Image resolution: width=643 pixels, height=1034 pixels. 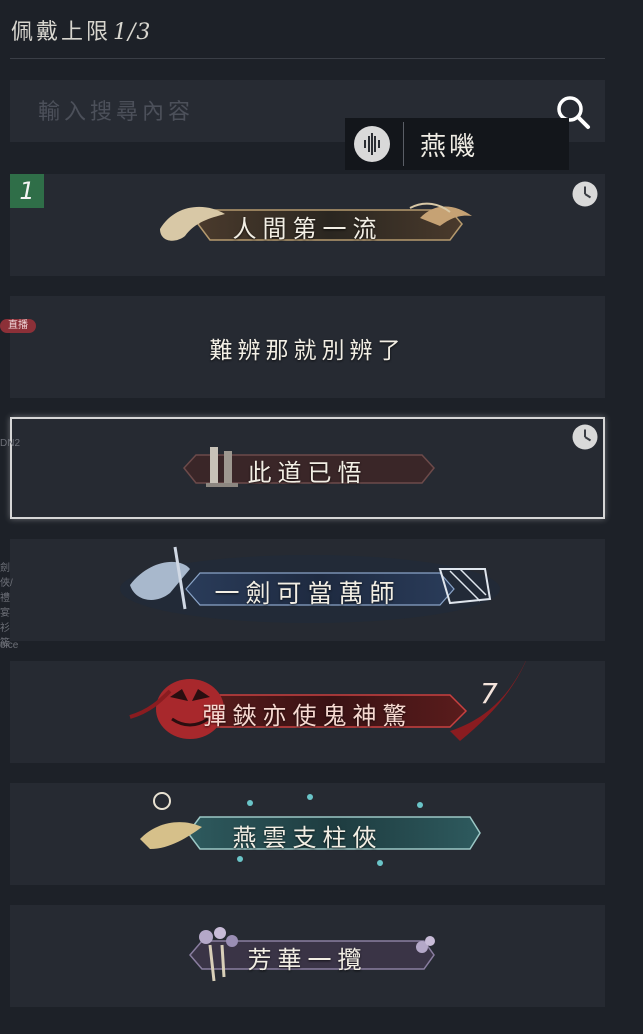 I want to click on voice-divider, so click(x=403, y=144).